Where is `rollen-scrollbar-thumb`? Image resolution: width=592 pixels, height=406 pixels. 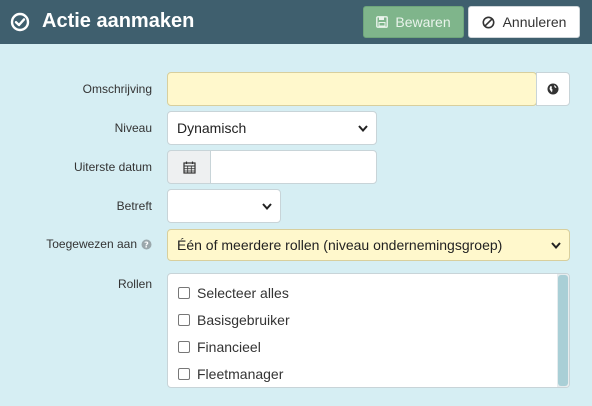
rollen-scrollbar-thumb is located at coordinates (563, 330).